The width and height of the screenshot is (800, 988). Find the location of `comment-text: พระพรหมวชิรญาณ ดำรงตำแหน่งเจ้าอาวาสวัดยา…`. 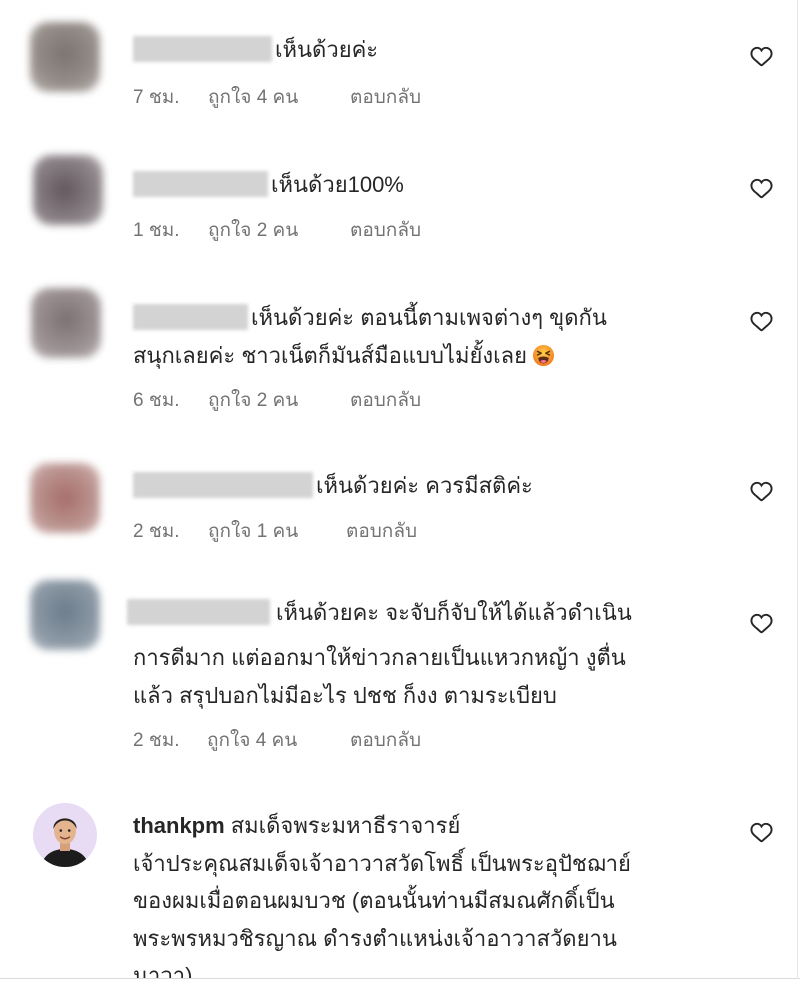

comment-text: พระพรหมวชิรญาณ ดำรงตำแหน่งเจ้าอาวาสวัดยา… is located at coordinates (375, 938).